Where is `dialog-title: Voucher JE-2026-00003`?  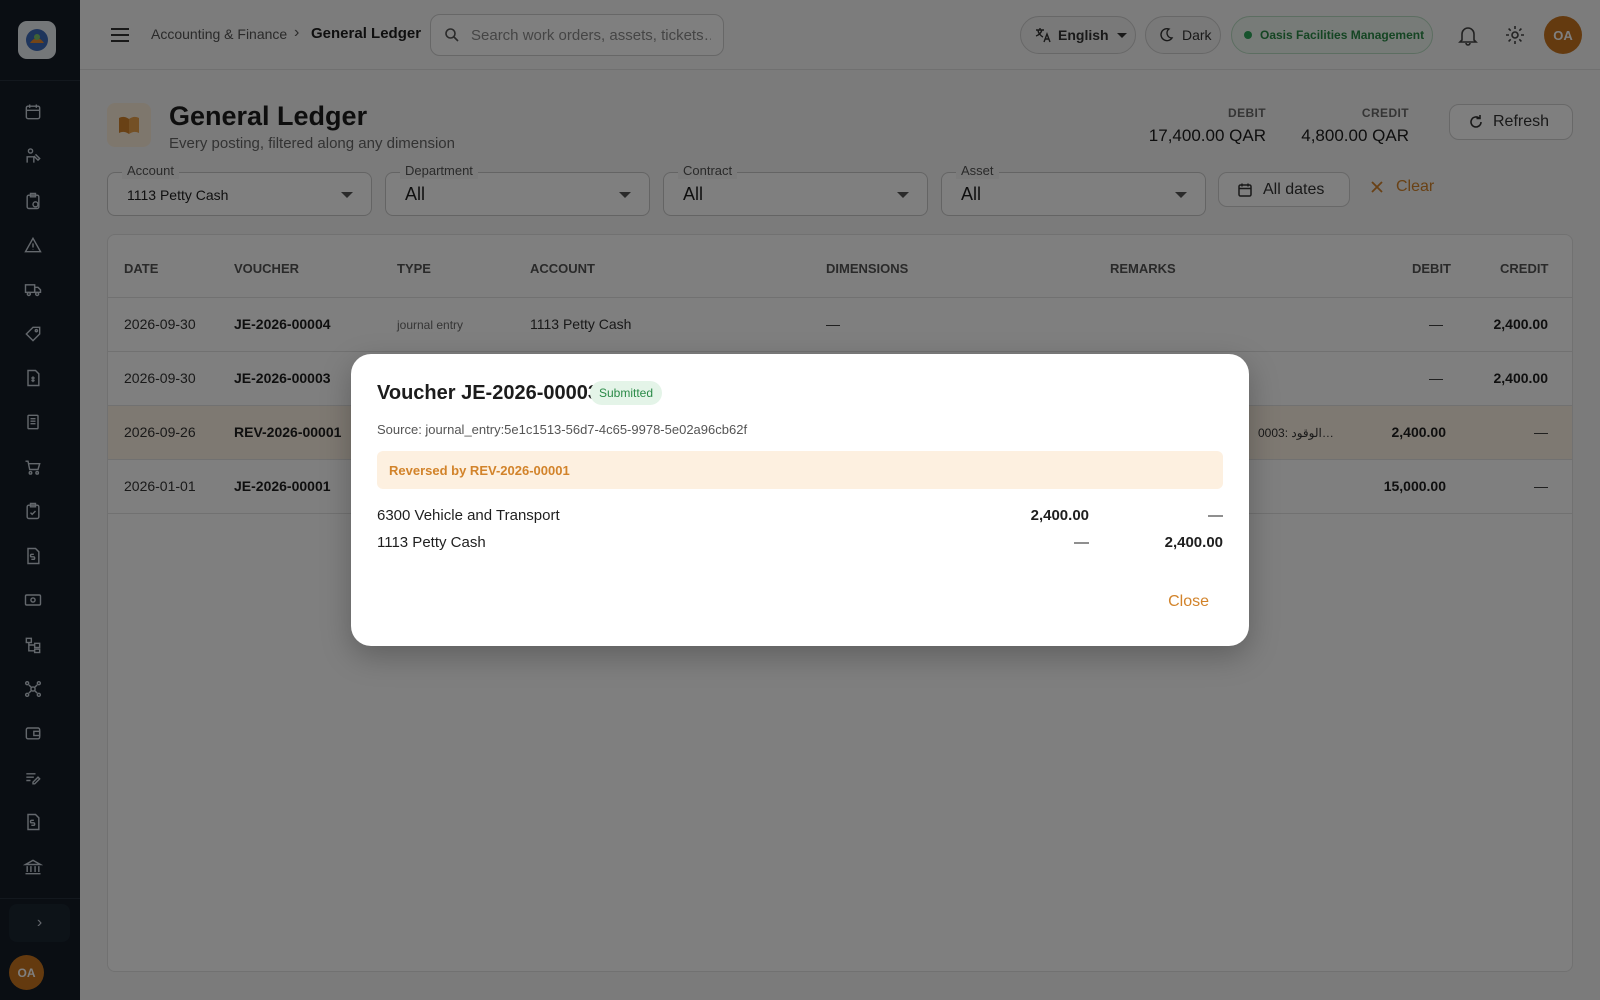 dialog-title: Voucher JE-2026-00003 is located at coordinates (488, 393).